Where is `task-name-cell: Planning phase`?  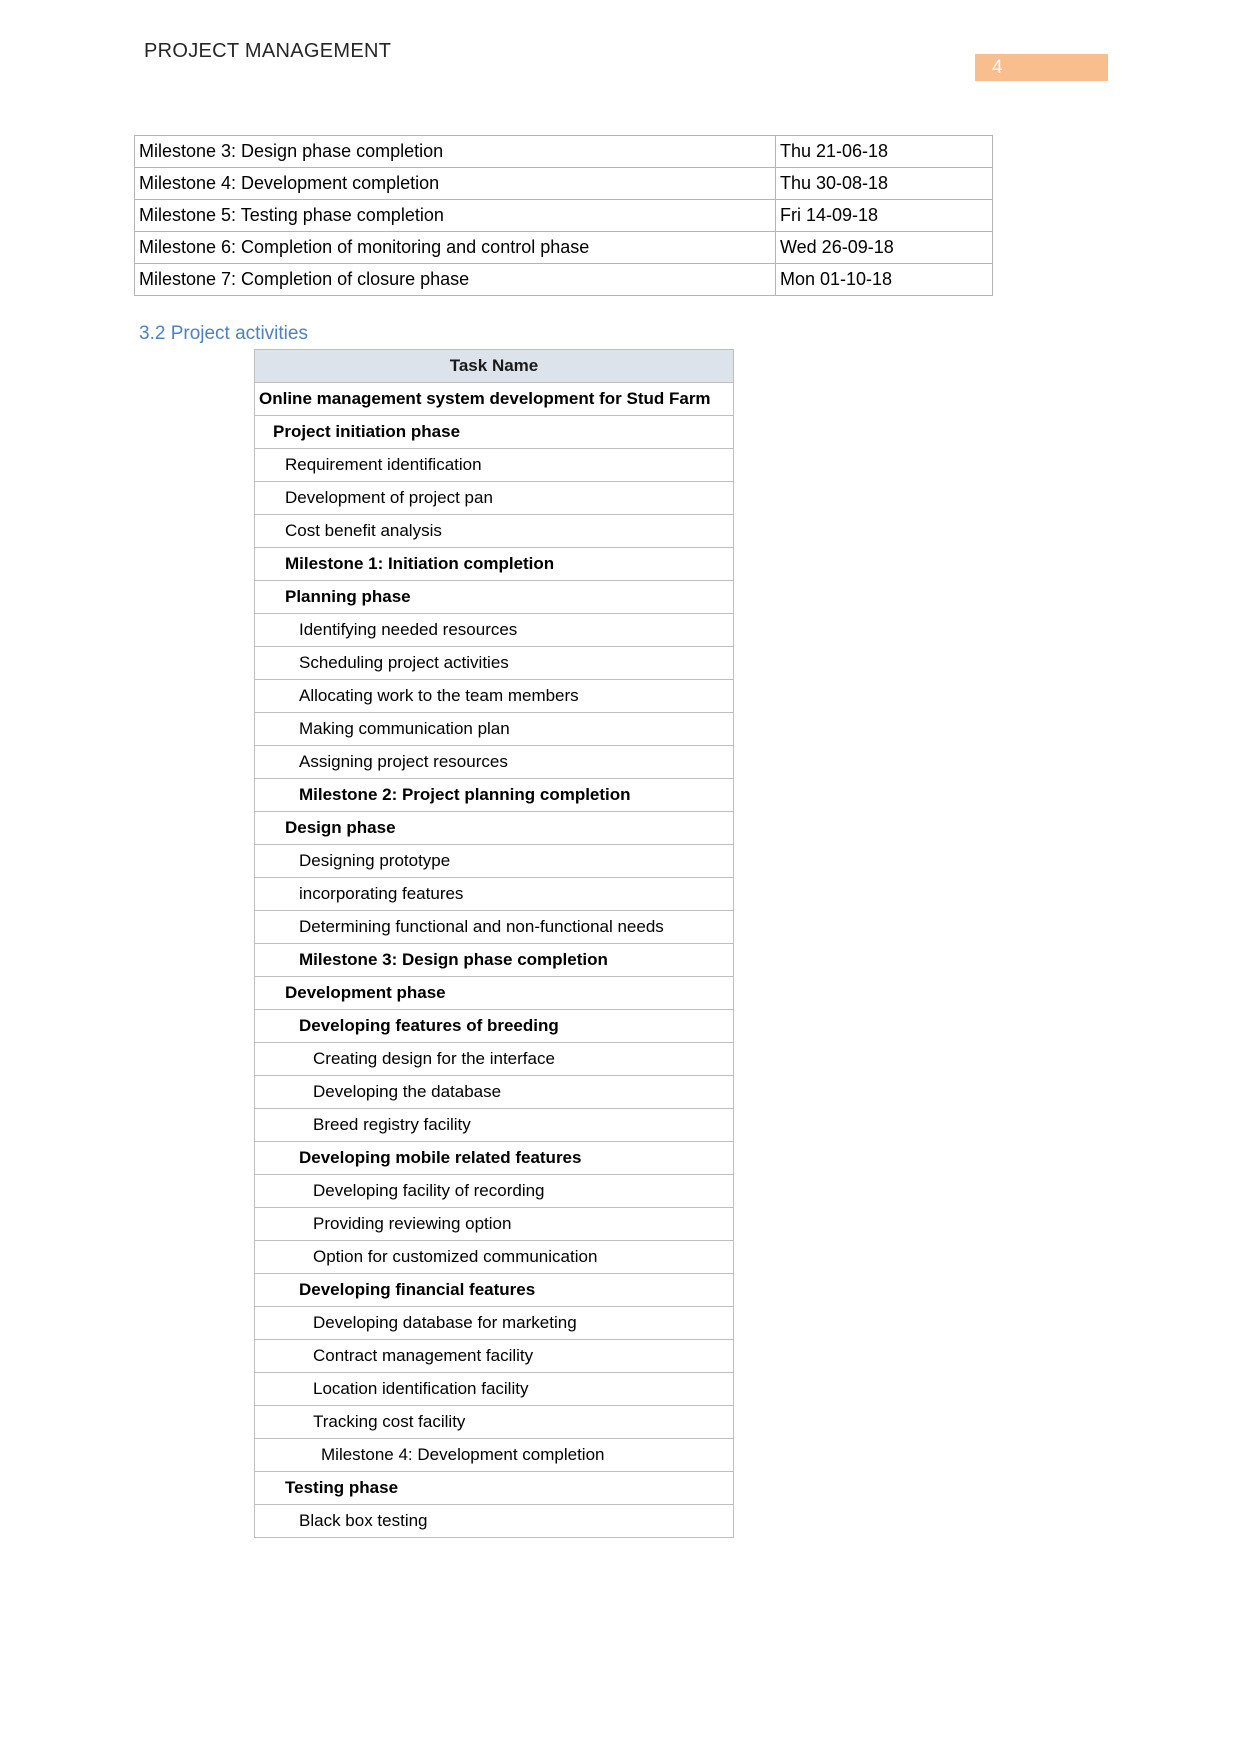 task-name-cell: Planning phase is located at coordinates (494, 597).